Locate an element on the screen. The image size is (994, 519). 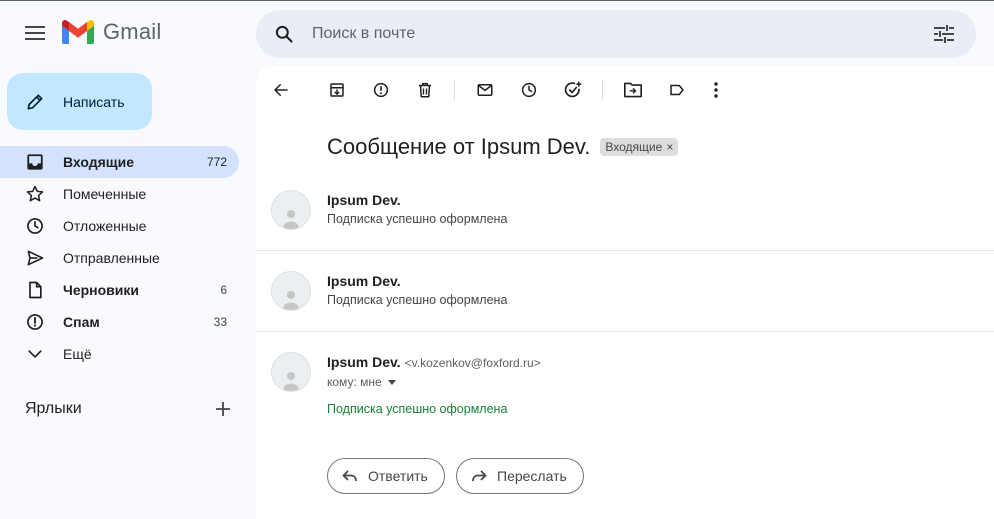
inbox-label-chip: Входящие × is located at coordinates (639, 147).